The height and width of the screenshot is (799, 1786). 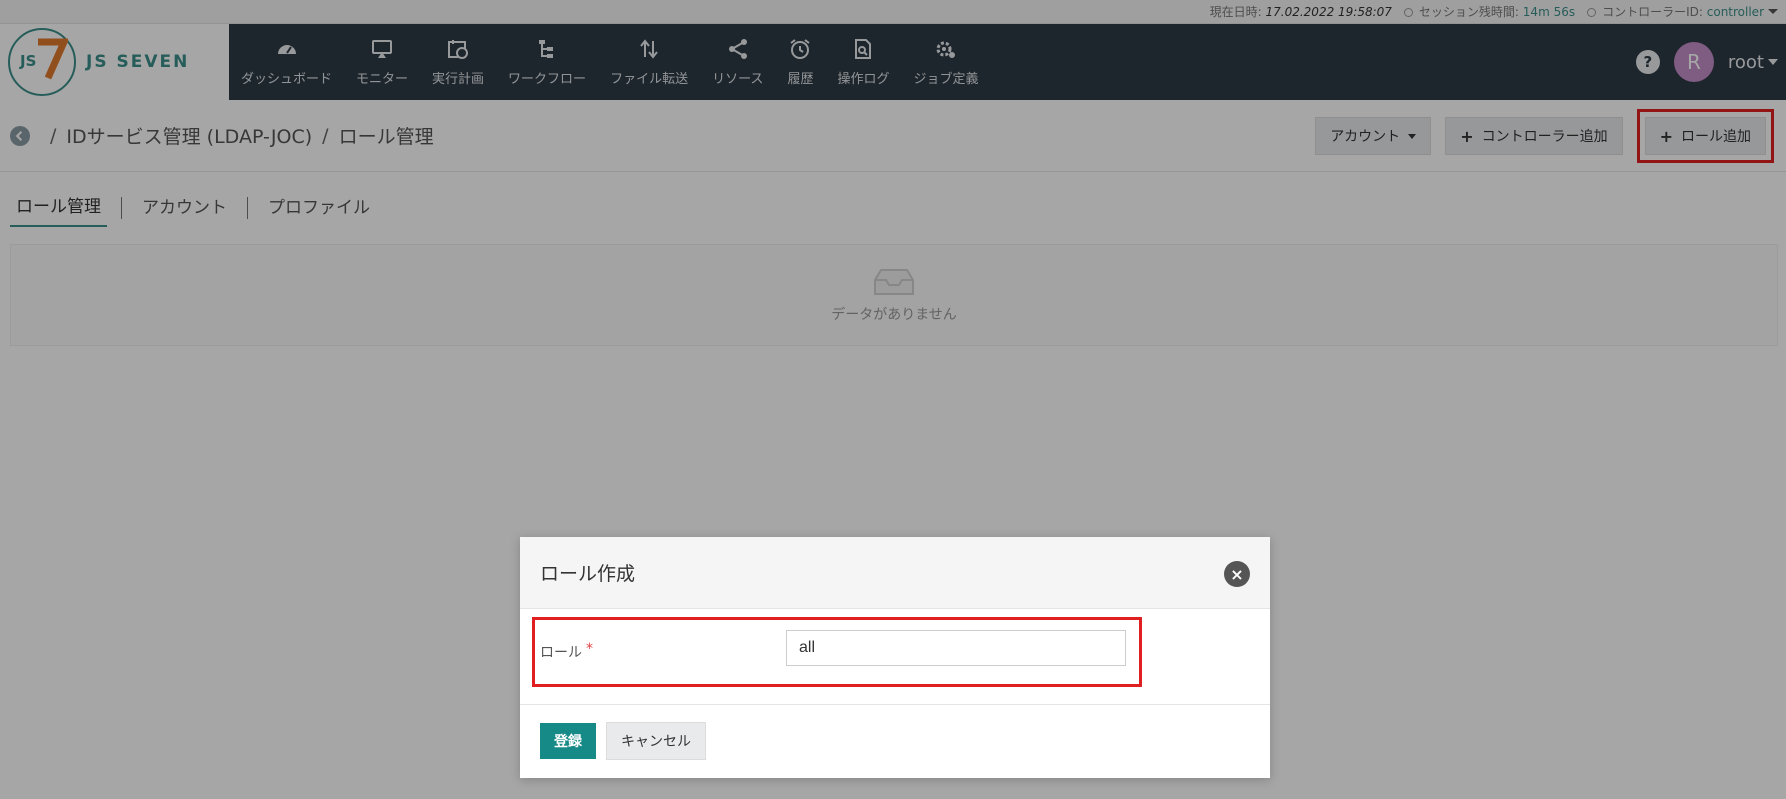 What do you see at coordinates (568, 741) in the screenshot?
I see `submit-button: 登録` at bounding box center [568, 741].